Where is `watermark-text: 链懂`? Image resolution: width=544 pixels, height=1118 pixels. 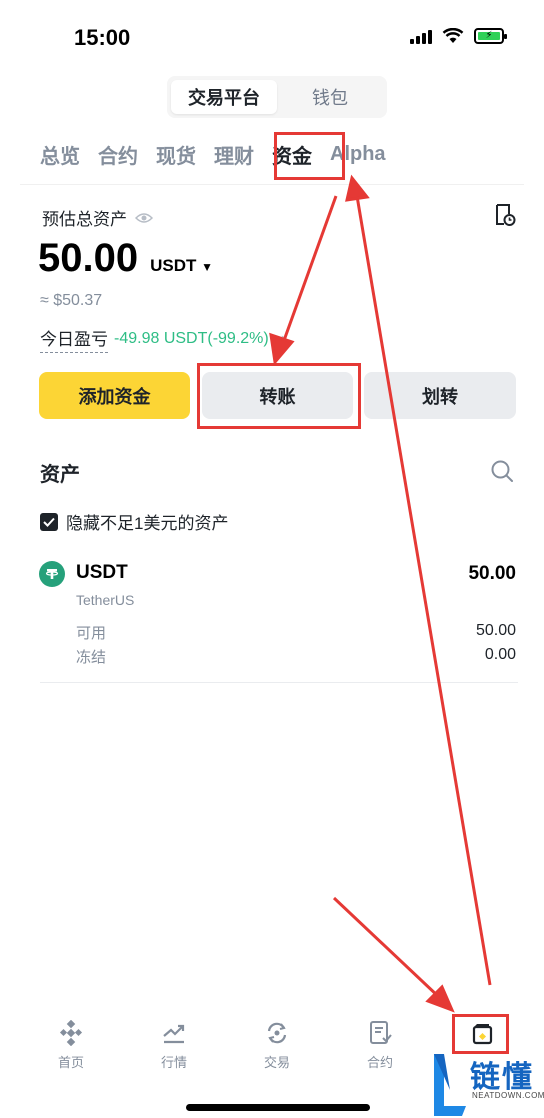 watermark-text: 链懂 is located at coordinates (502, 1077).